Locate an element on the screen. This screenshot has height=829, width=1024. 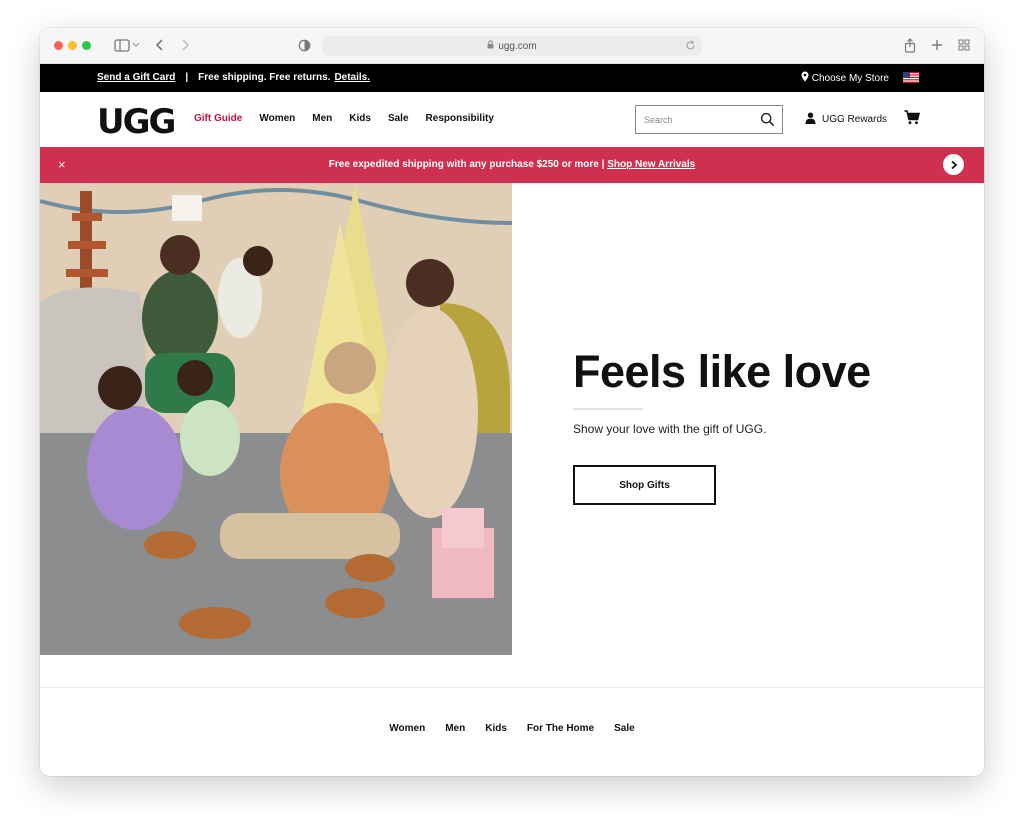
new-tab-icon is located at coordinates (937, 45).